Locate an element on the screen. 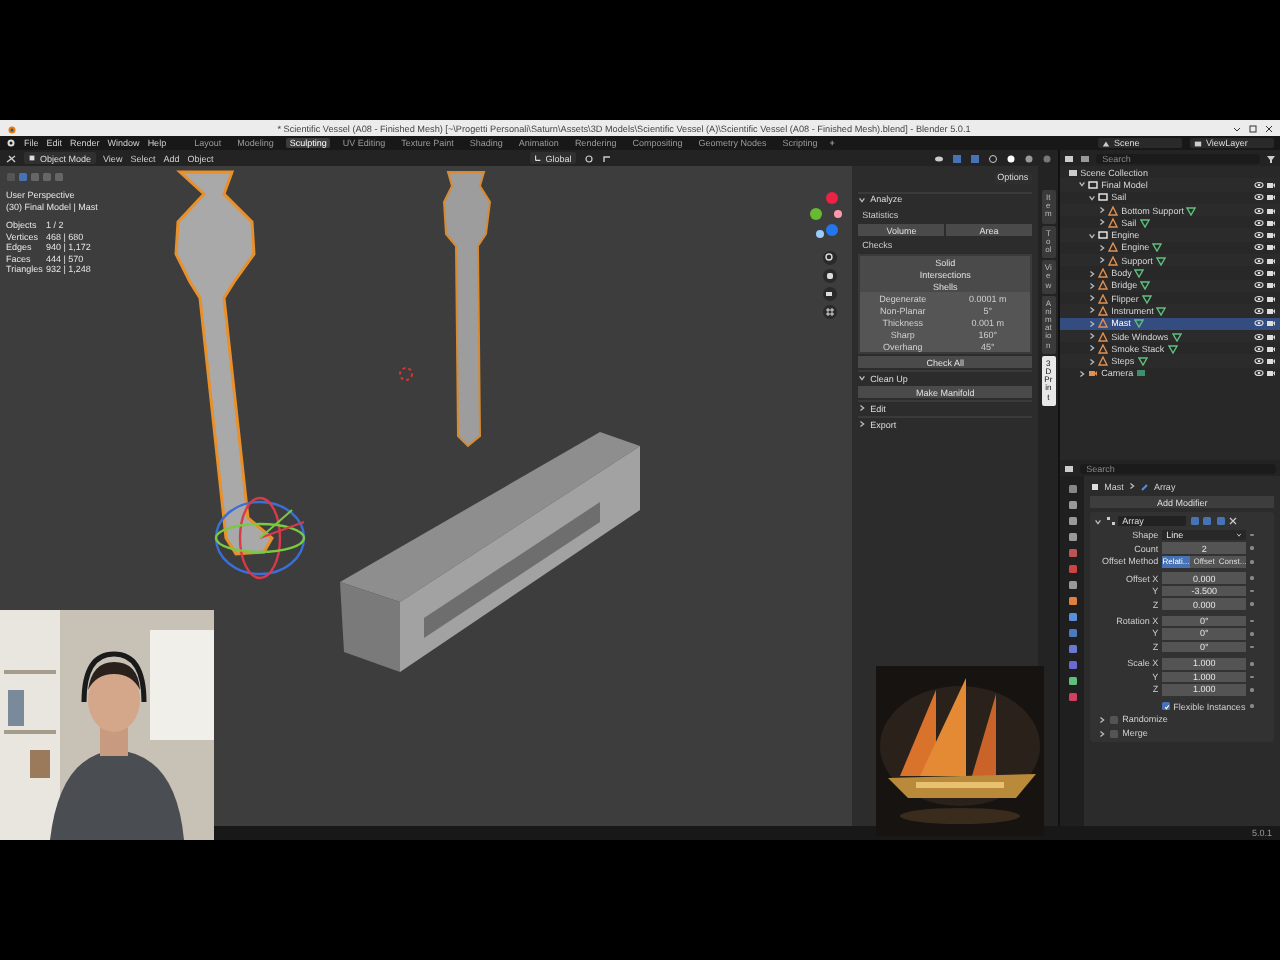 This screenshot has width=1280, height=960. visibility-icon is located at coordinates (939, 158).